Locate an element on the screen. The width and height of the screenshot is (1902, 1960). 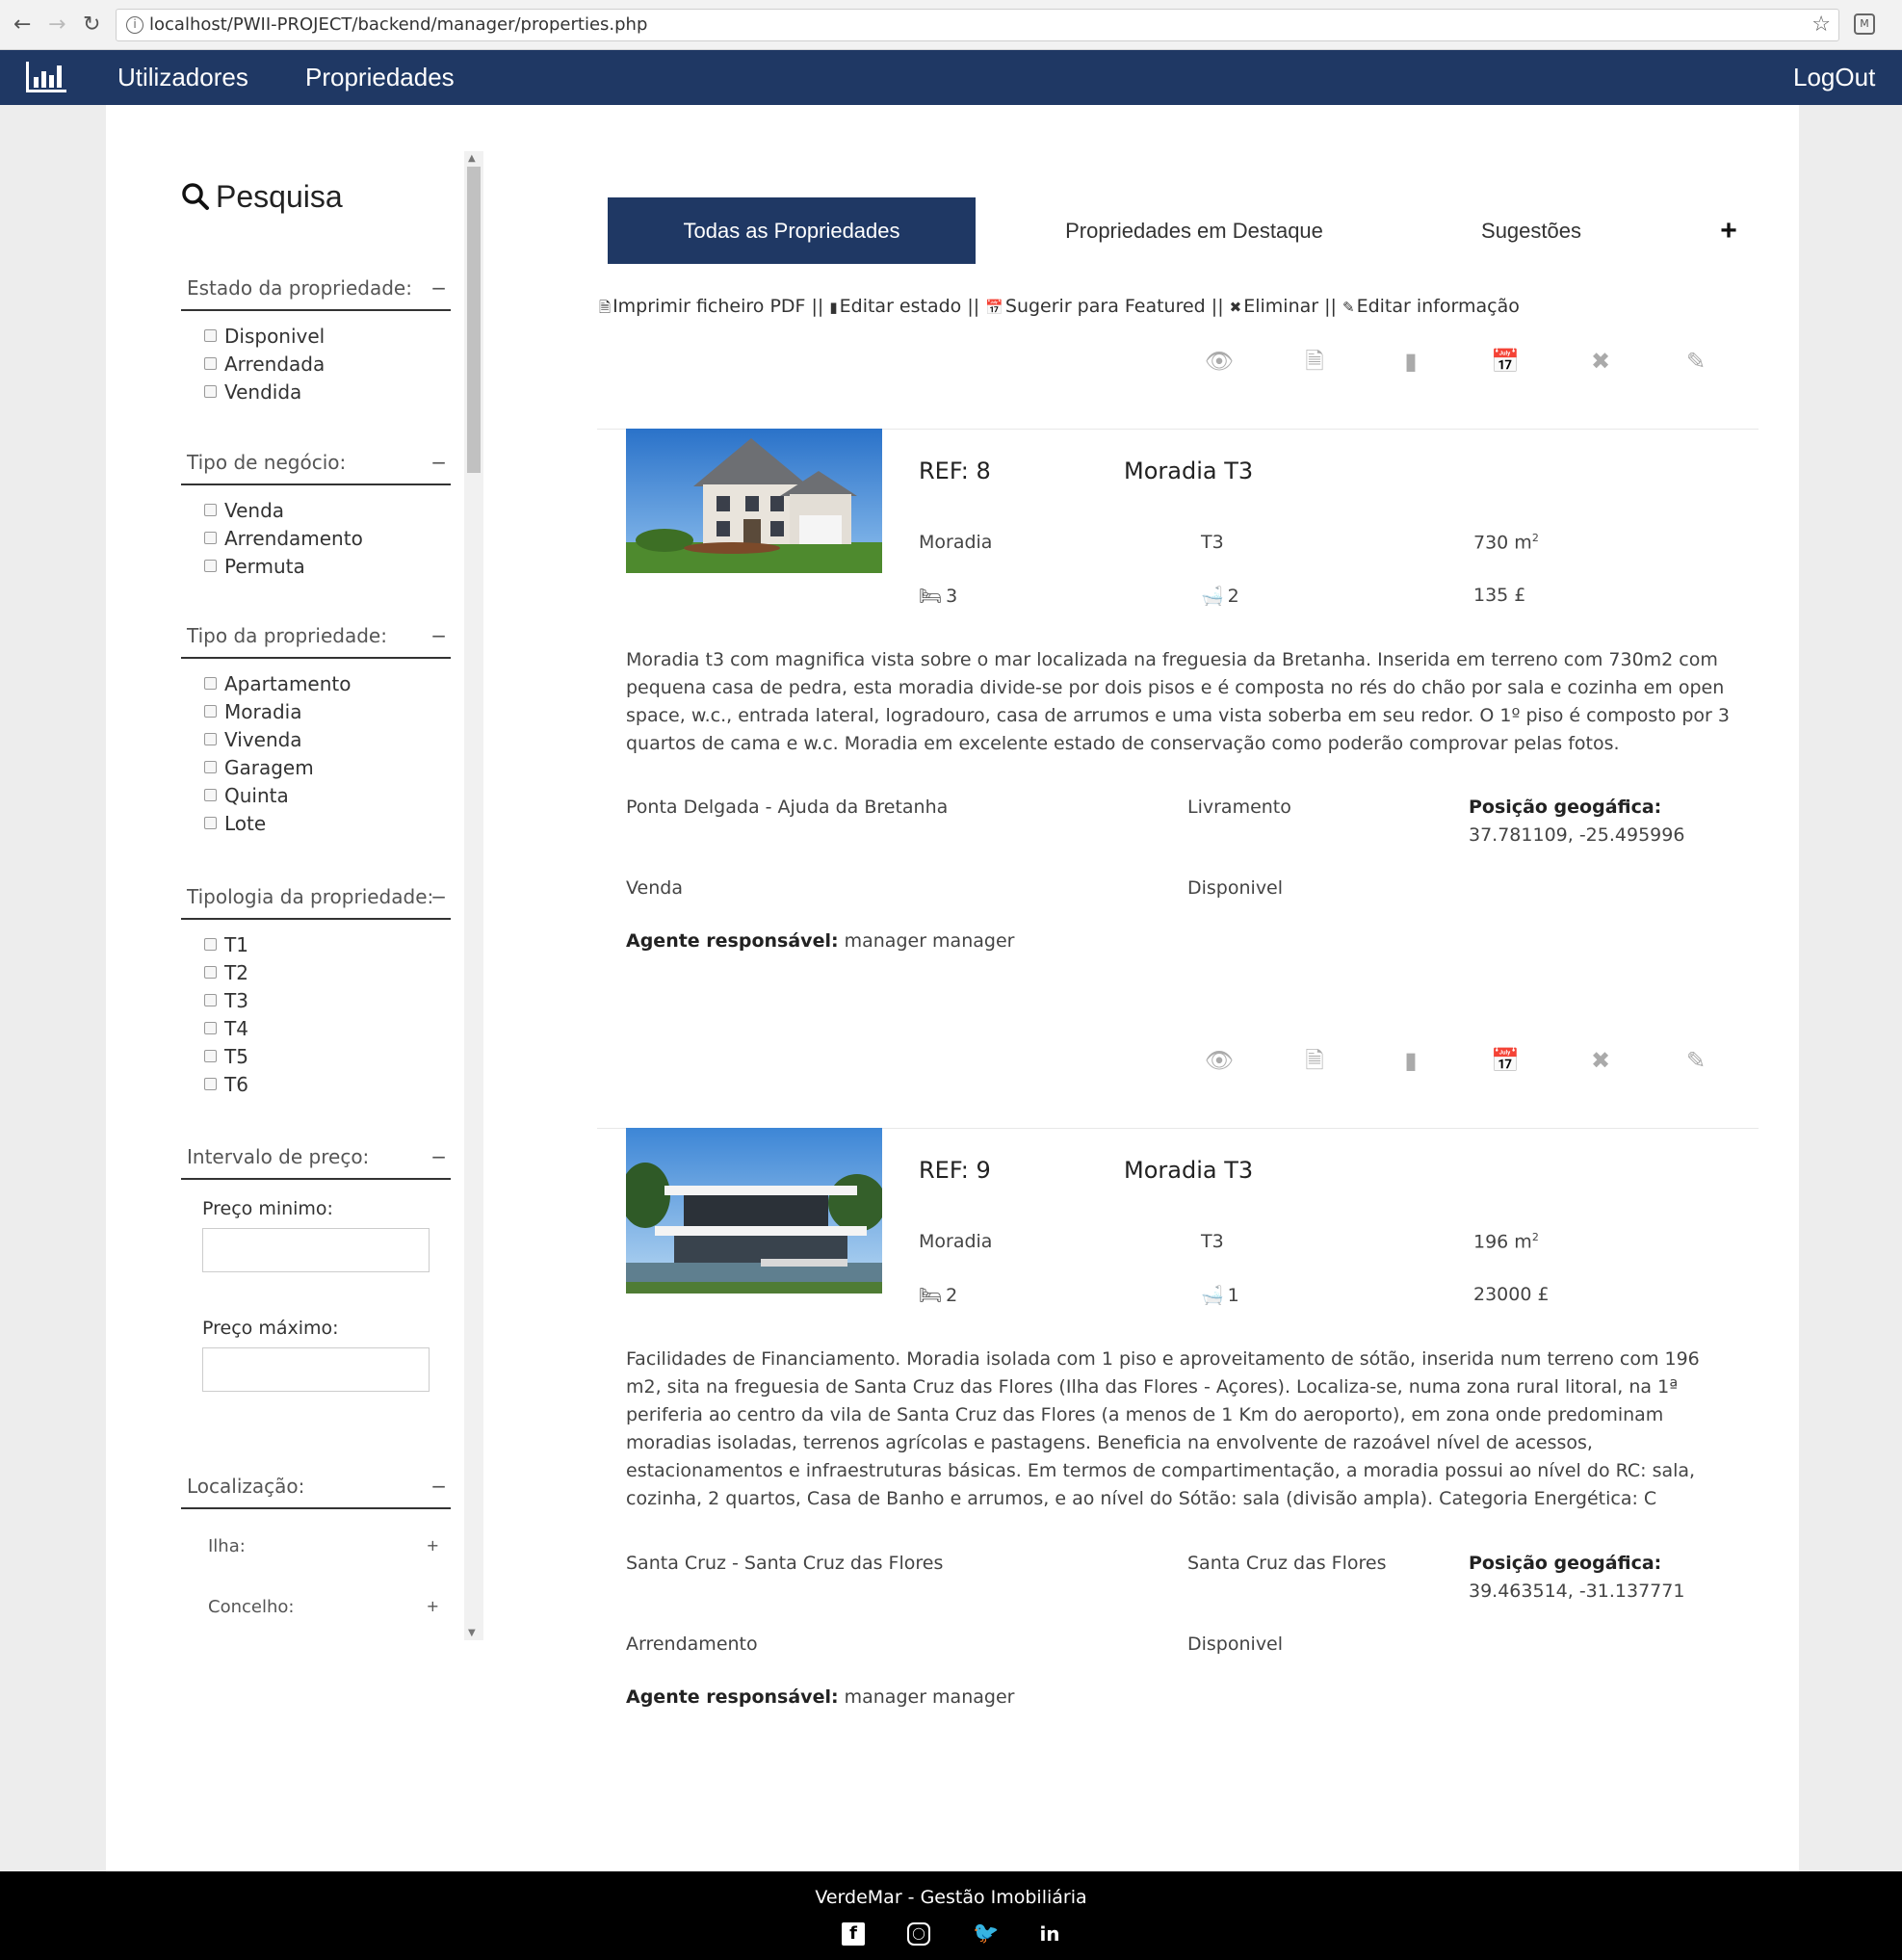
tab-todas: Todas as Propriedades is located at coordinates (792, 230).